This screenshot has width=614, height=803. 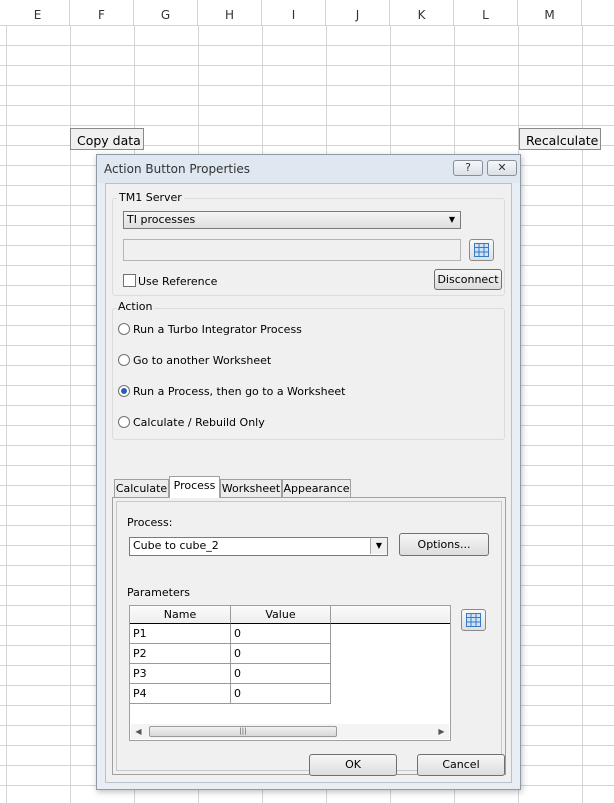 I want to click on radio-run-process-then-worksheet-label: Run a Process, then go to a Worksheet, so click(x=239, y=391).